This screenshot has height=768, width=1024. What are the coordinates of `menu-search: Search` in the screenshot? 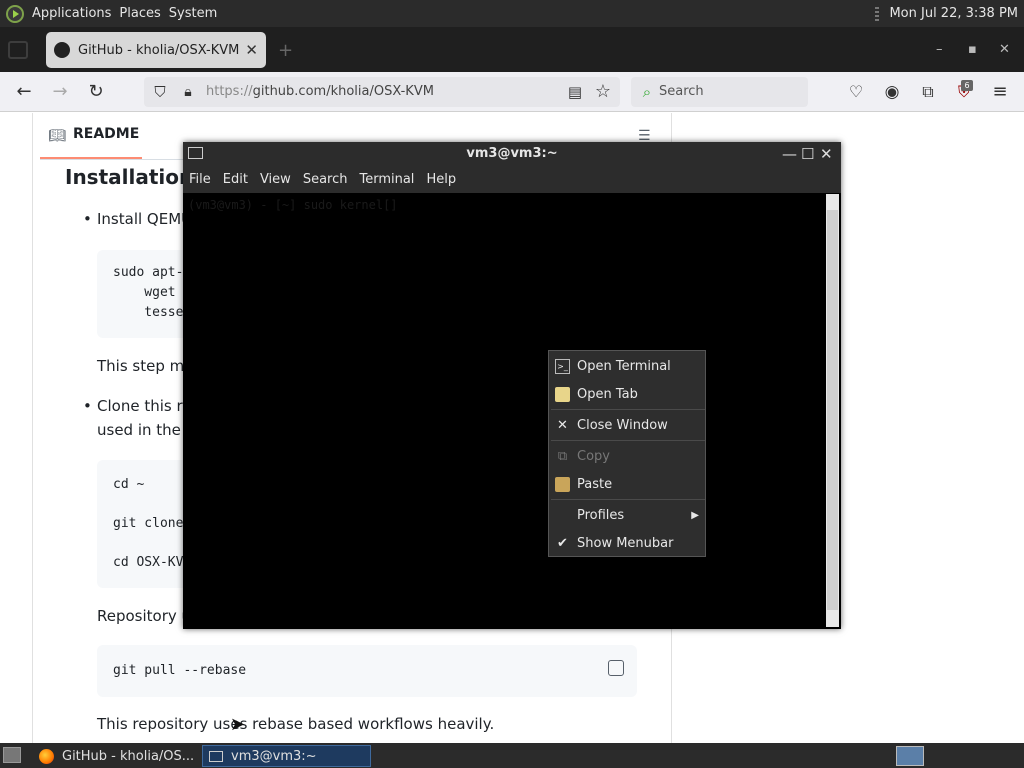 It's located at (325, 179).